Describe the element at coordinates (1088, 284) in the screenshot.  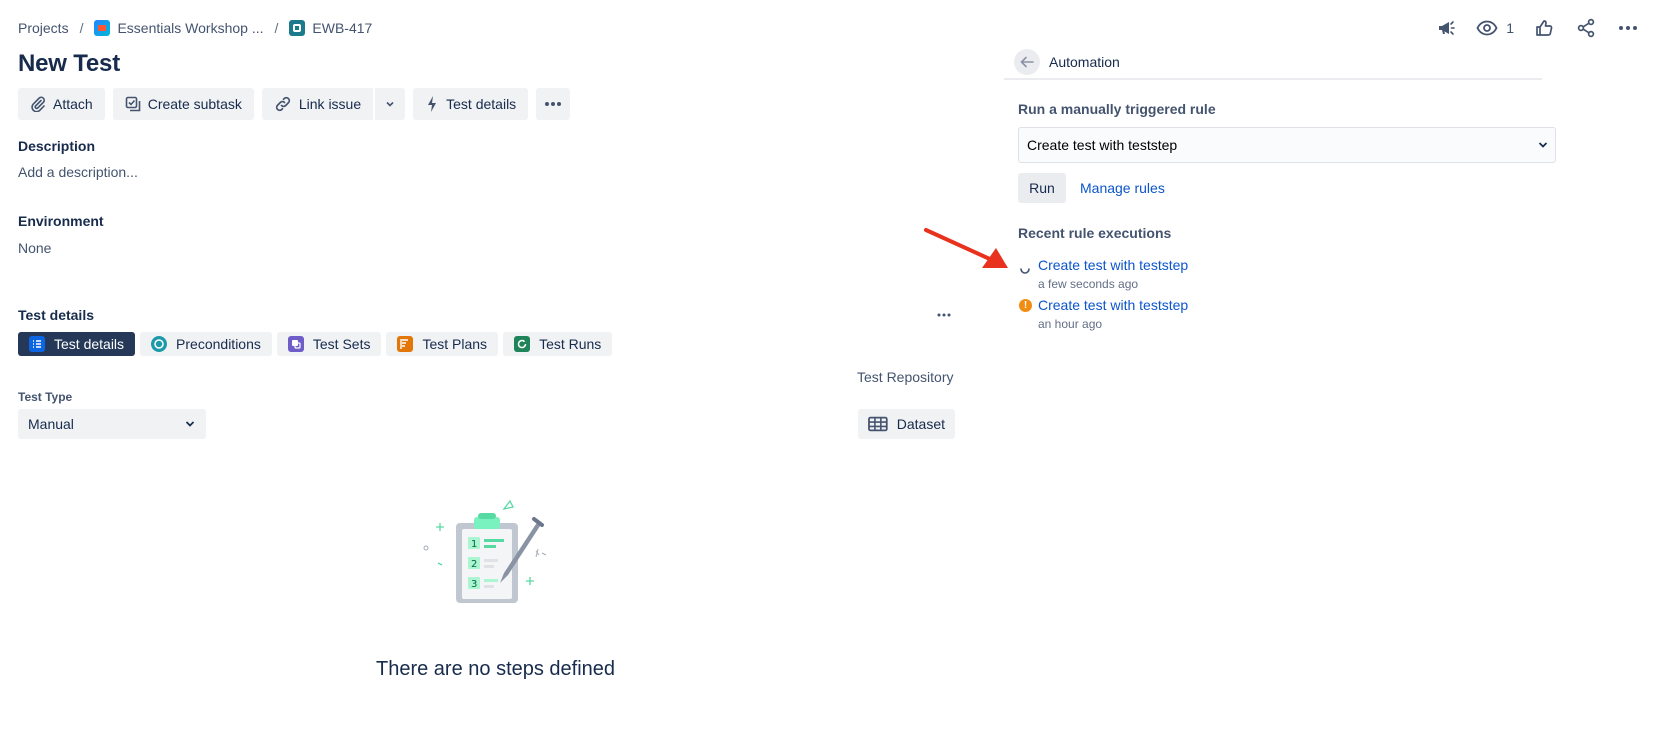
I see `execution-time: a few seconds ago` at that location.